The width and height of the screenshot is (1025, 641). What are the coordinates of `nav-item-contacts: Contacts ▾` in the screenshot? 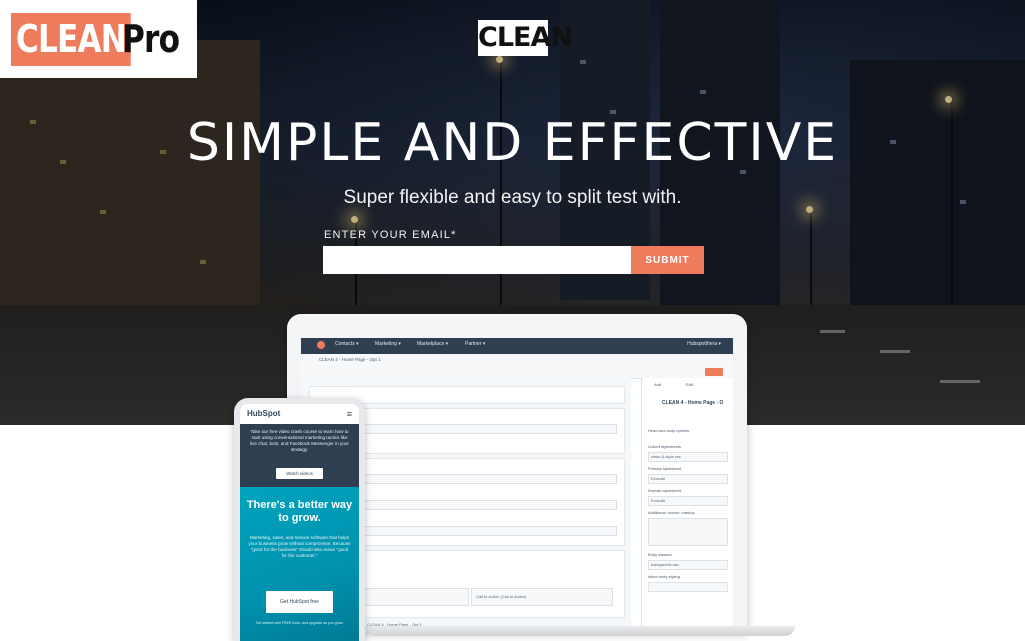 It's located at (347, 344).